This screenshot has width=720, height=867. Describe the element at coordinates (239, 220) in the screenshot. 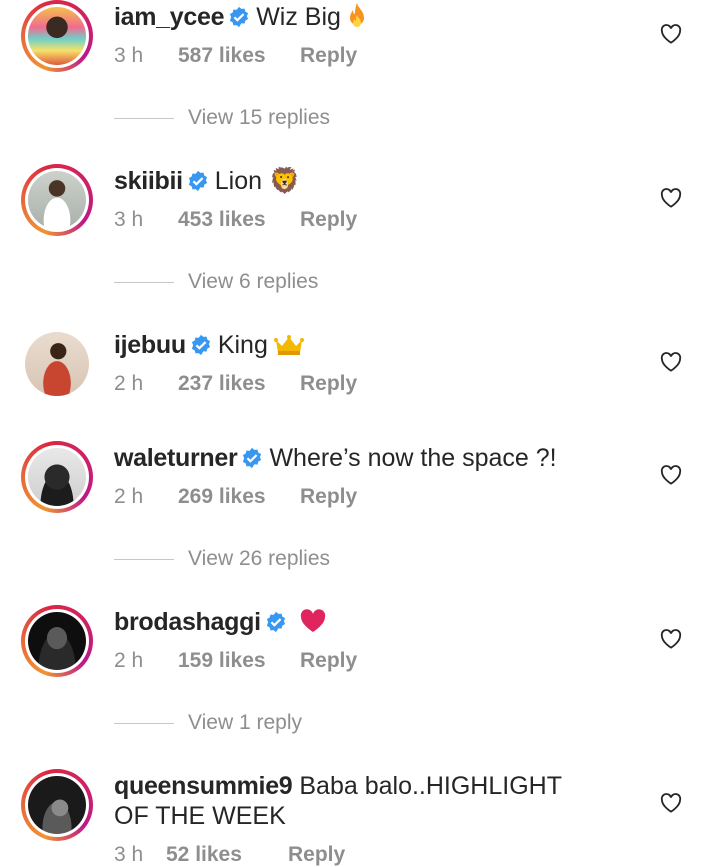

I see `likes-count: 453 likes` at that location.